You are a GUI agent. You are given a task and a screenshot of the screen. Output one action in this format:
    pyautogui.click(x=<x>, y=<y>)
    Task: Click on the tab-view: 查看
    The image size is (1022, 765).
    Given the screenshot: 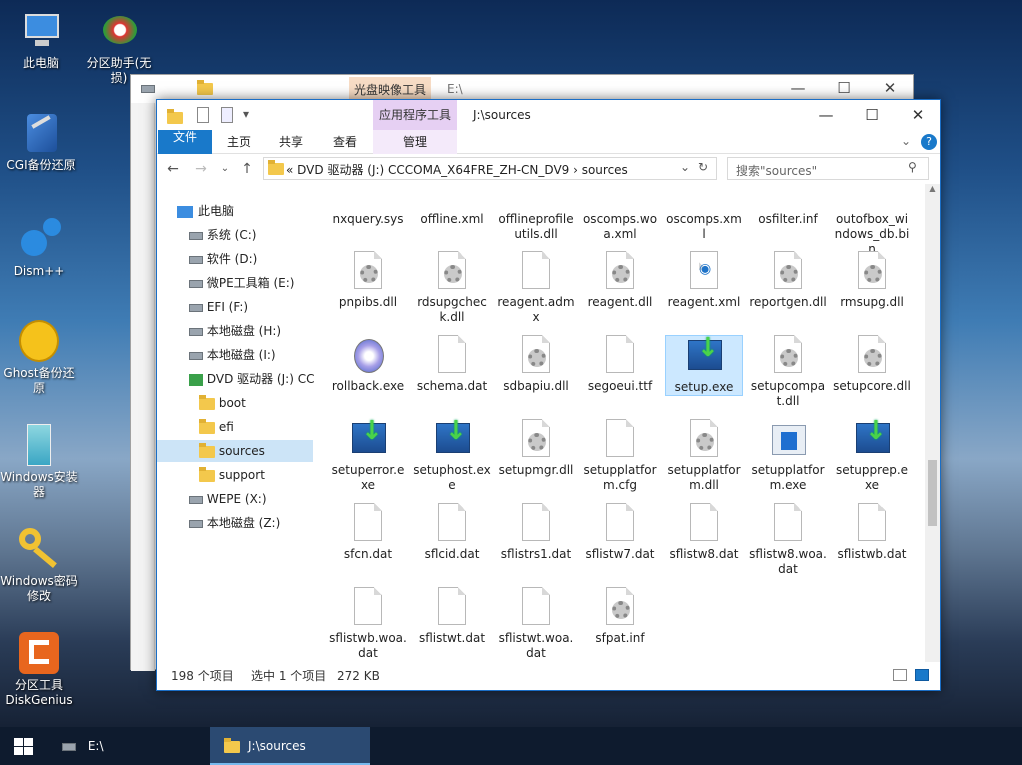 What is the action you would take?
    pyautogui.click(x=345, y=142)
    